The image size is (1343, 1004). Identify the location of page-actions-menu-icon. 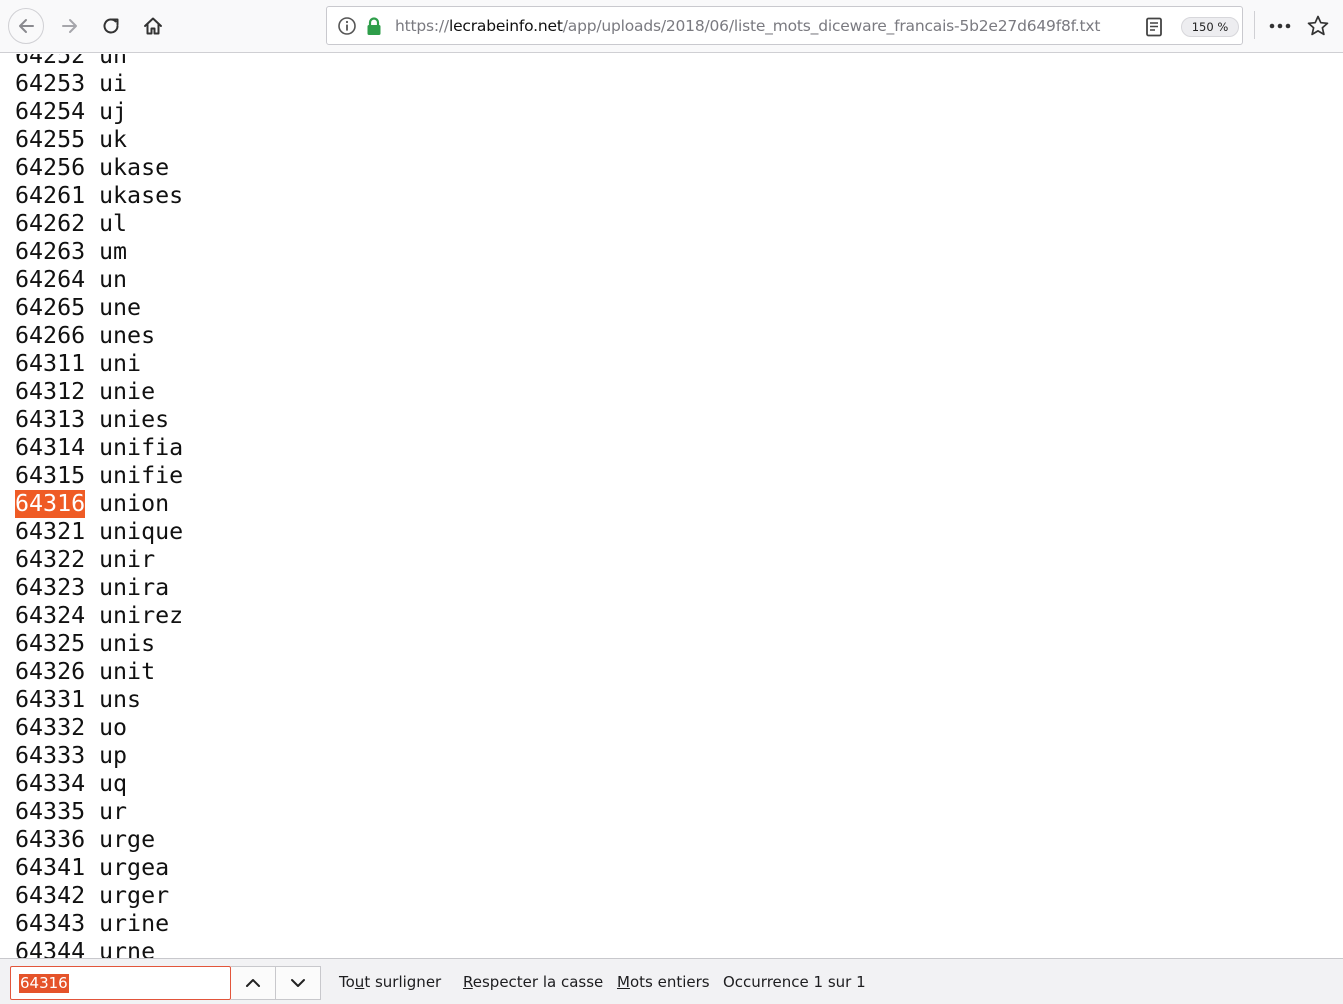
(1280, 26).